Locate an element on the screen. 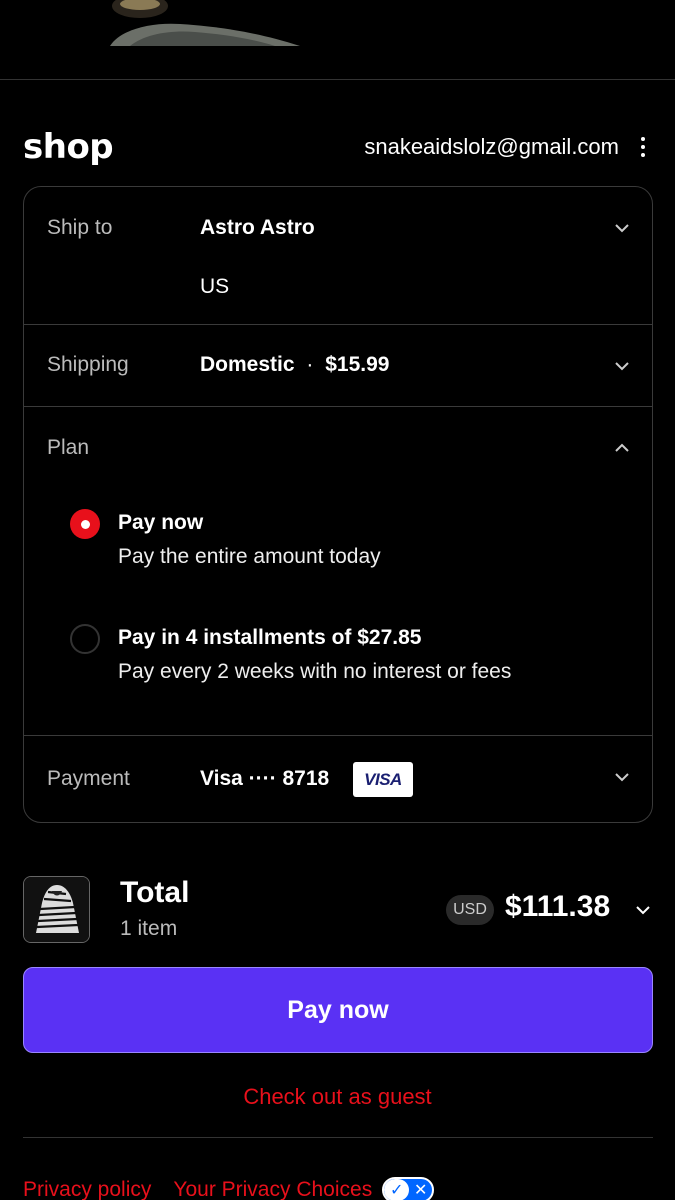 The height and width of the screenshot is (1200, 675). plan-option-title: Pay now is located at coordinates (161, 522).